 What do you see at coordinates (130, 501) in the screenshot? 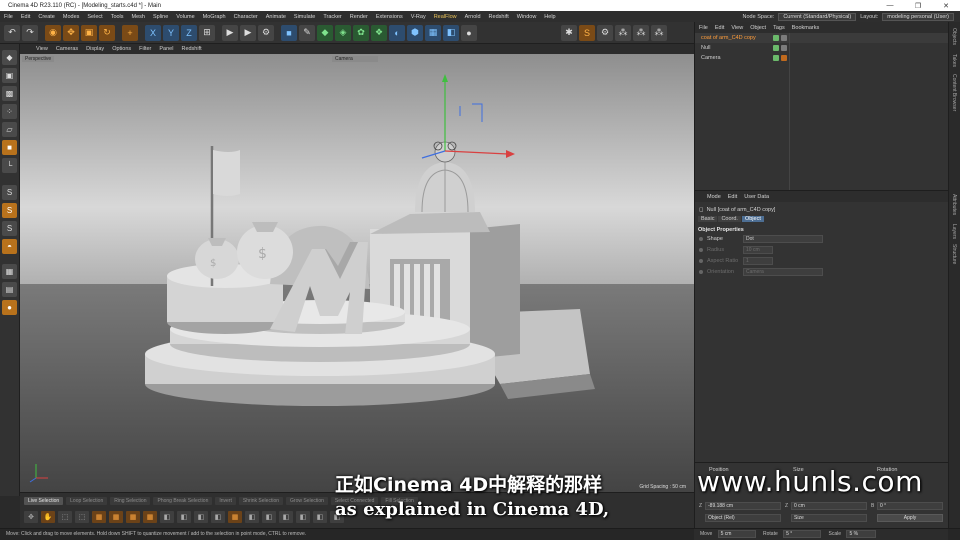
I see `tab-ring-selection: Ring Selection` at bounding box center [130, 501].